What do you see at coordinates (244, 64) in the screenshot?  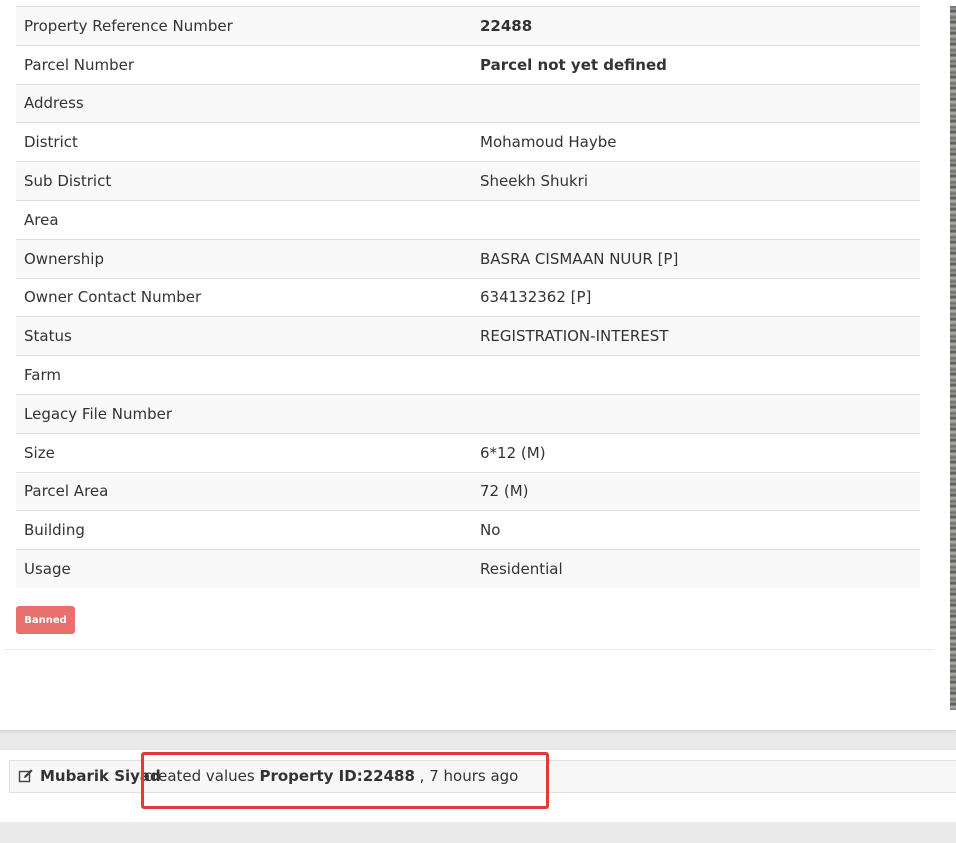 I see `row-label: Parcel Number` at bounding box center [244, 64].